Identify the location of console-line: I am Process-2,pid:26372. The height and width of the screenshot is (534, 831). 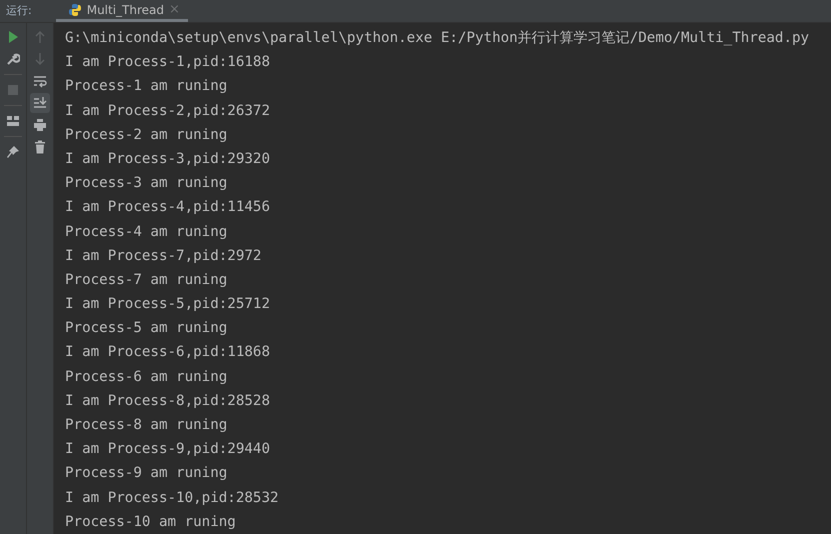
(168, 111).